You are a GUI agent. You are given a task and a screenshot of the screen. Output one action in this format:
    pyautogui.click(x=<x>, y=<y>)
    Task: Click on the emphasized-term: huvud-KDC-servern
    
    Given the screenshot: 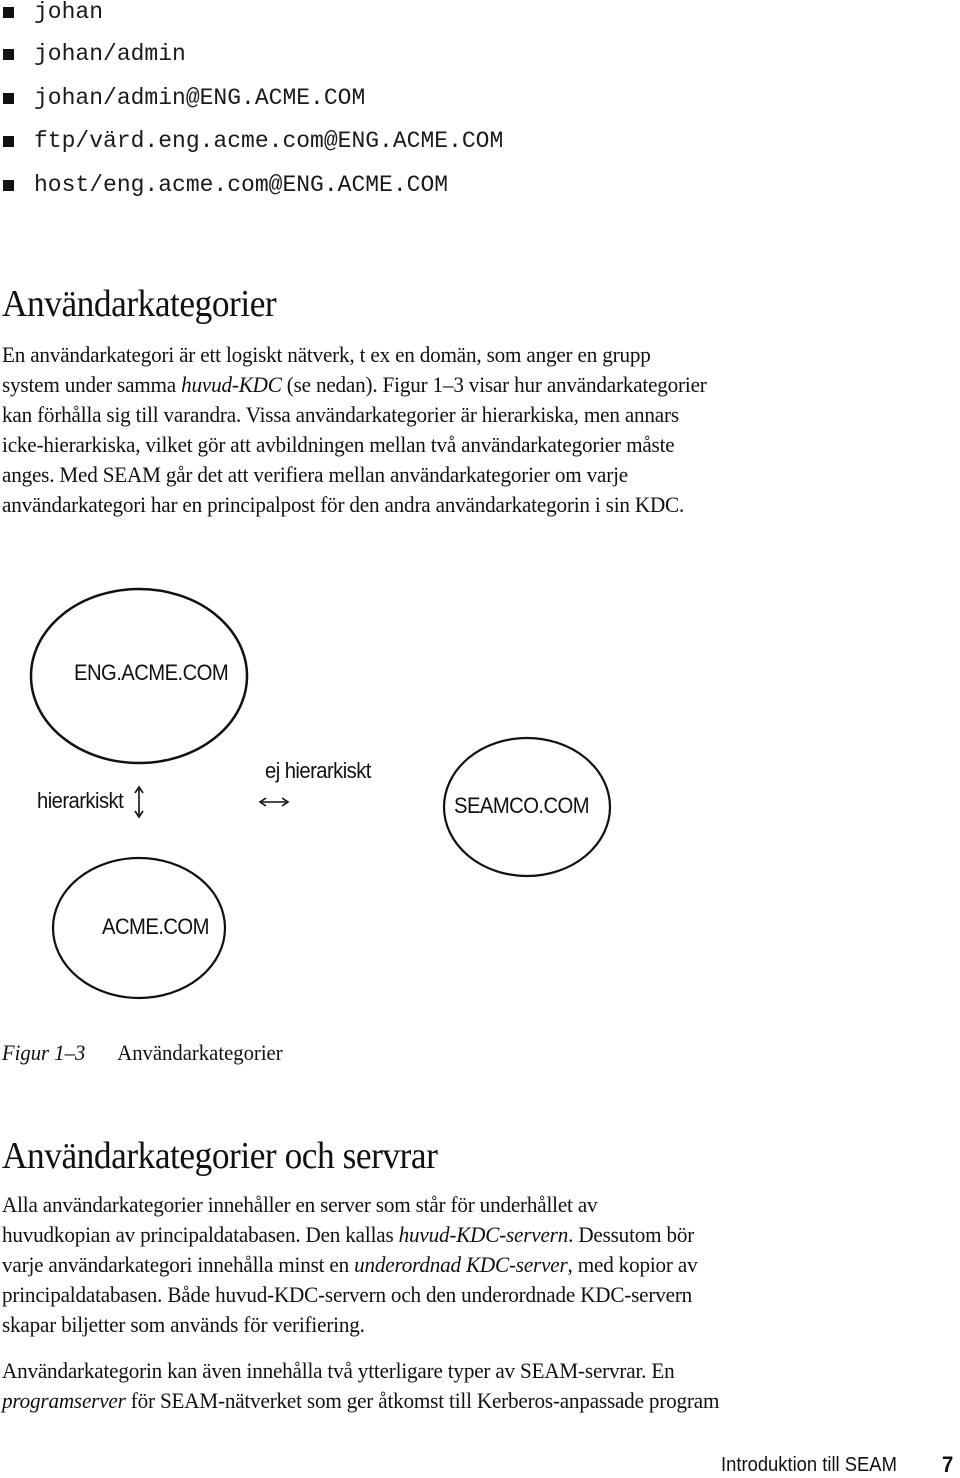 What is the action you would take?
    pyautogui.click(x=483, y=1234)
    